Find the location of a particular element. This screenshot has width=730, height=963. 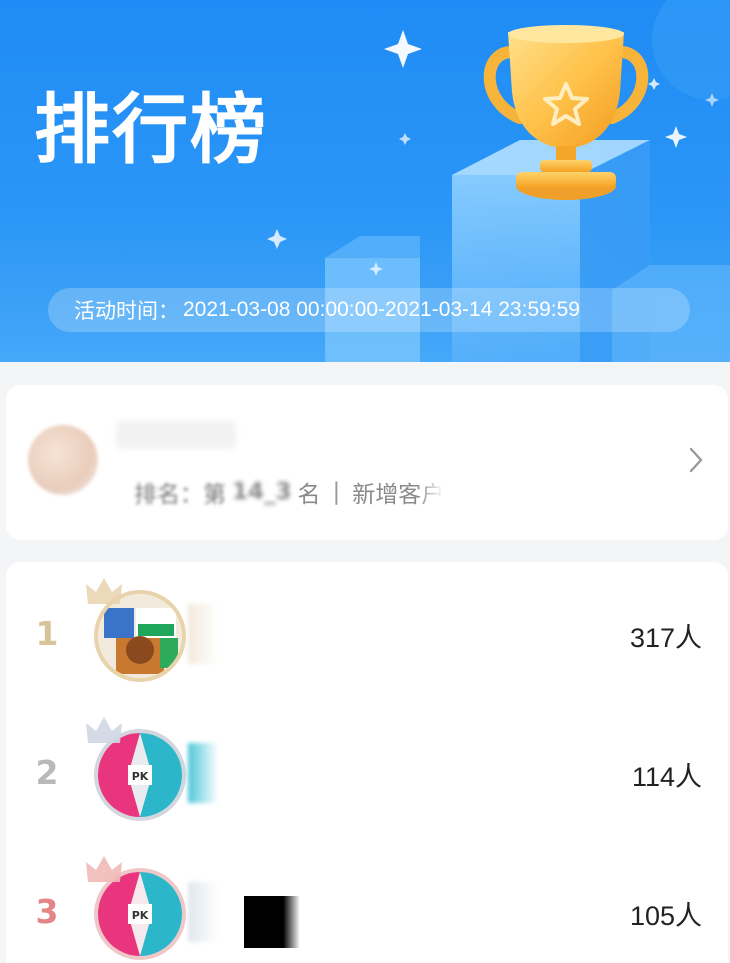

row-count: 105人 is located at coordinates (665, 916).